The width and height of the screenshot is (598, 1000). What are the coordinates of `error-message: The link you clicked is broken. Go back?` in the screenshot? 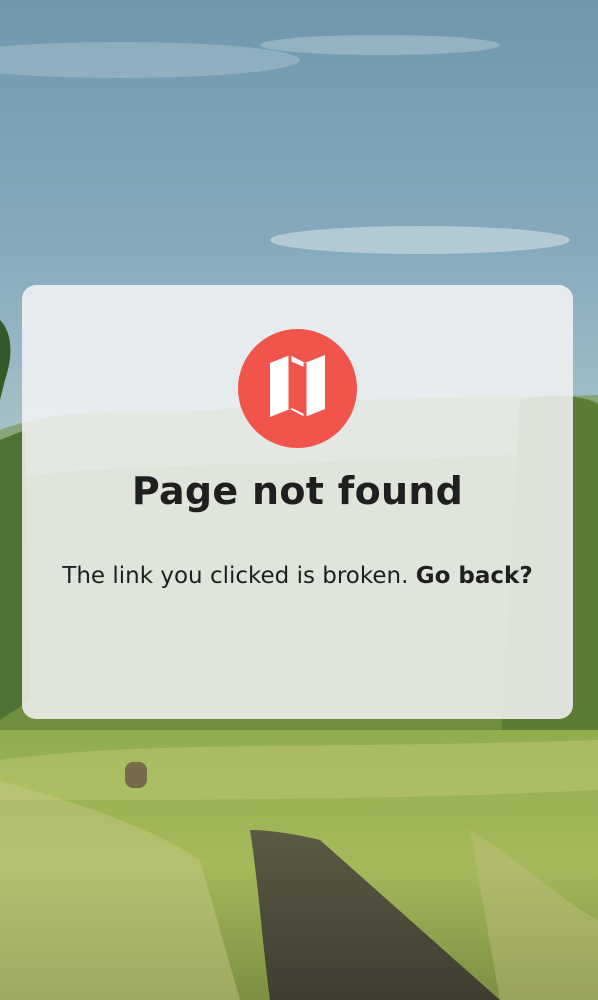 It's located at (297, 576).